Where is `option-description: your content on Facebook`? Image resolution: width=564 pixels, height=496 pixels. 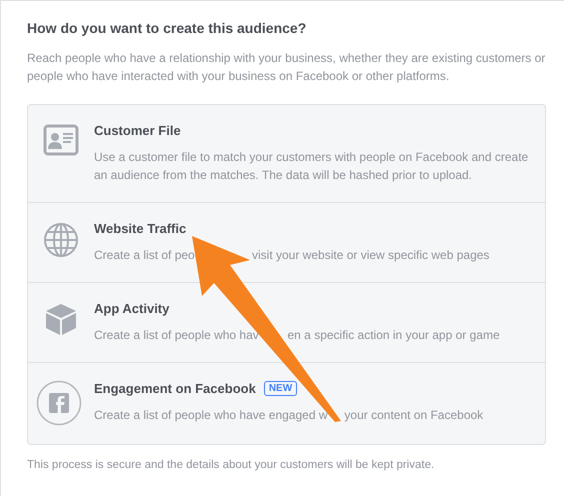 option-description: your content on Facebook is located at coordinates (414, 415).